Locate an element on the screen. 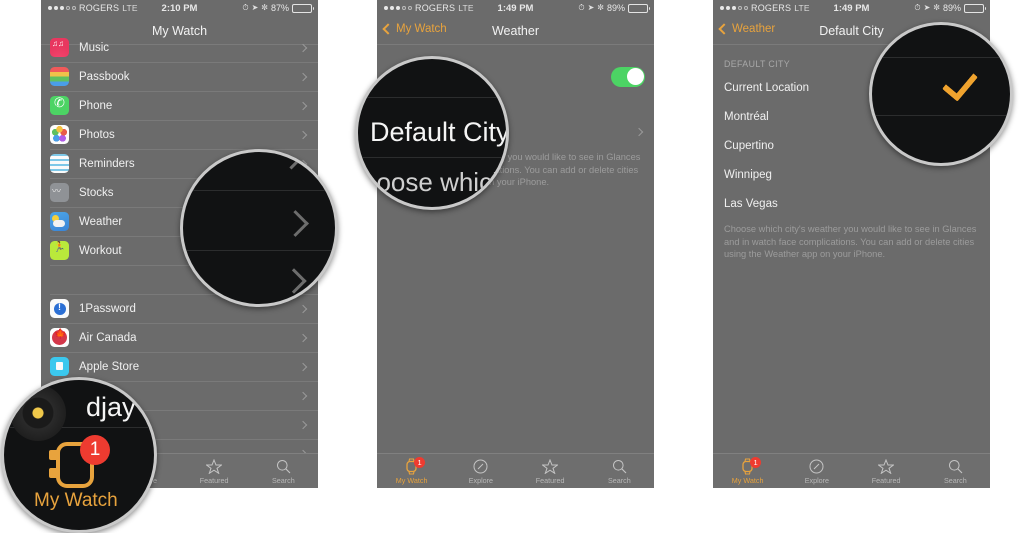 This screenshot has height=533, width=1024. battery-percent: 87% is located at coordinates (279, 8).